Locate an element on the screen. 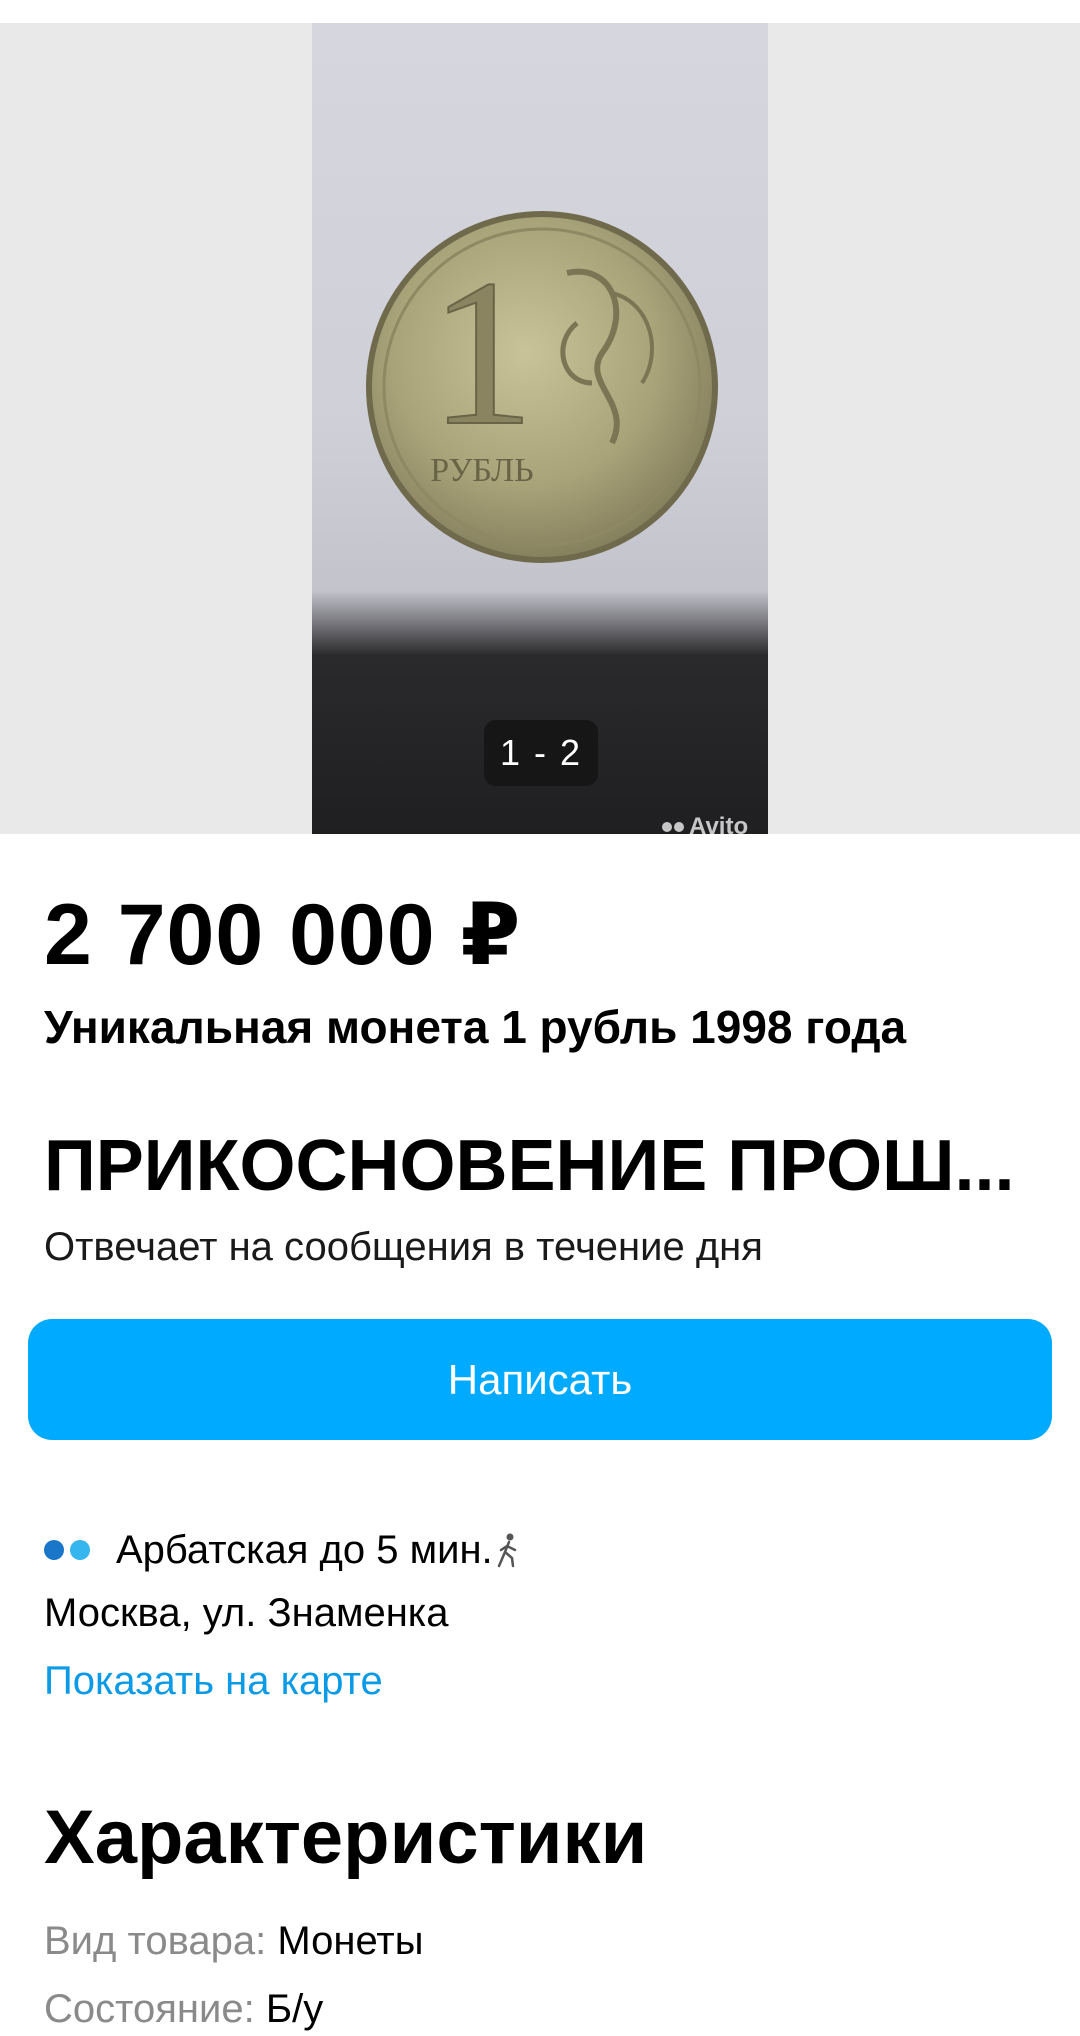 The image size is (1080, 2036). address: Москва, ул. Знаменка is located at coordinates (246, 1613).